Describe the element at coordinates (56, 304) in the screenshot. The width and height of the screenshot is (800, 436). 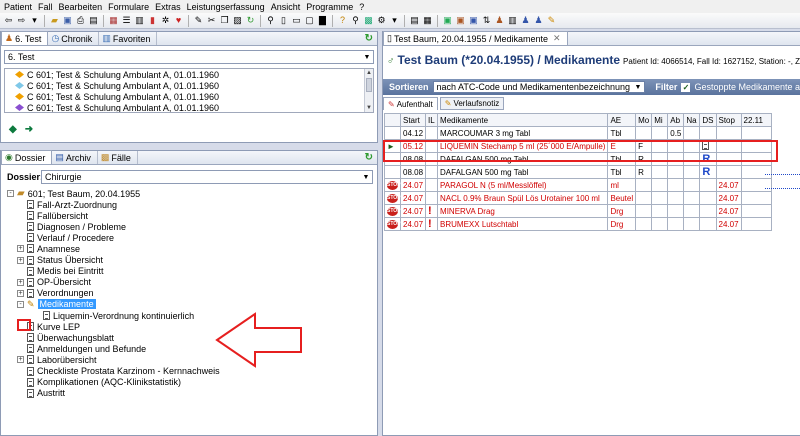
I see `tree-item: - ✎ Medikamente` at that location.